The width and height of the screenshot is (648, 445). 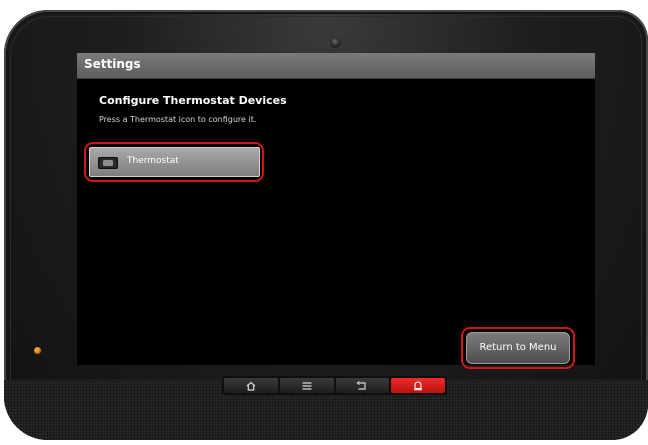 What do you see at coordinates (336, 66) in the screenshot?
I see `title-bar: Settings` at bounding box center [336, 66].